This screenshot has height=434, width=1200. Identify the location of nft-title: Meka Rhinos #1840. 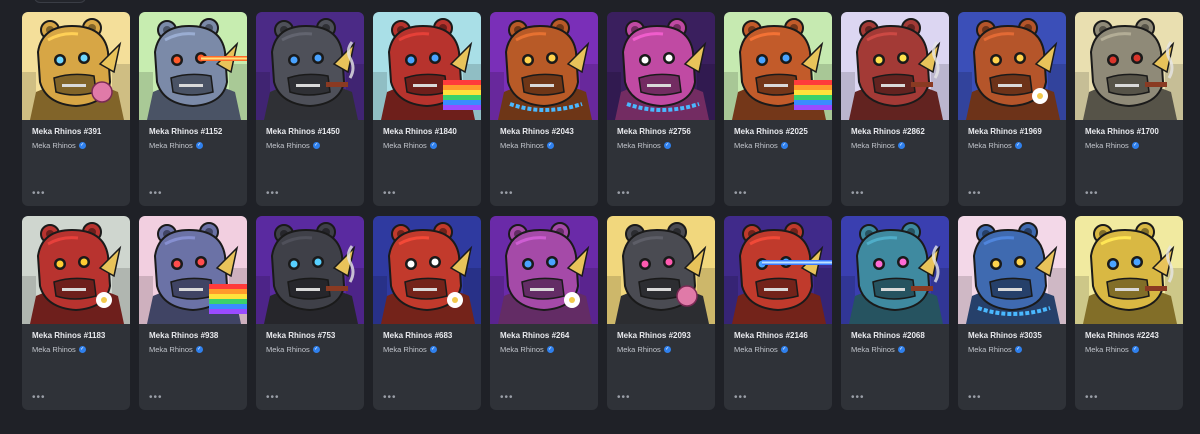
(432, 131).